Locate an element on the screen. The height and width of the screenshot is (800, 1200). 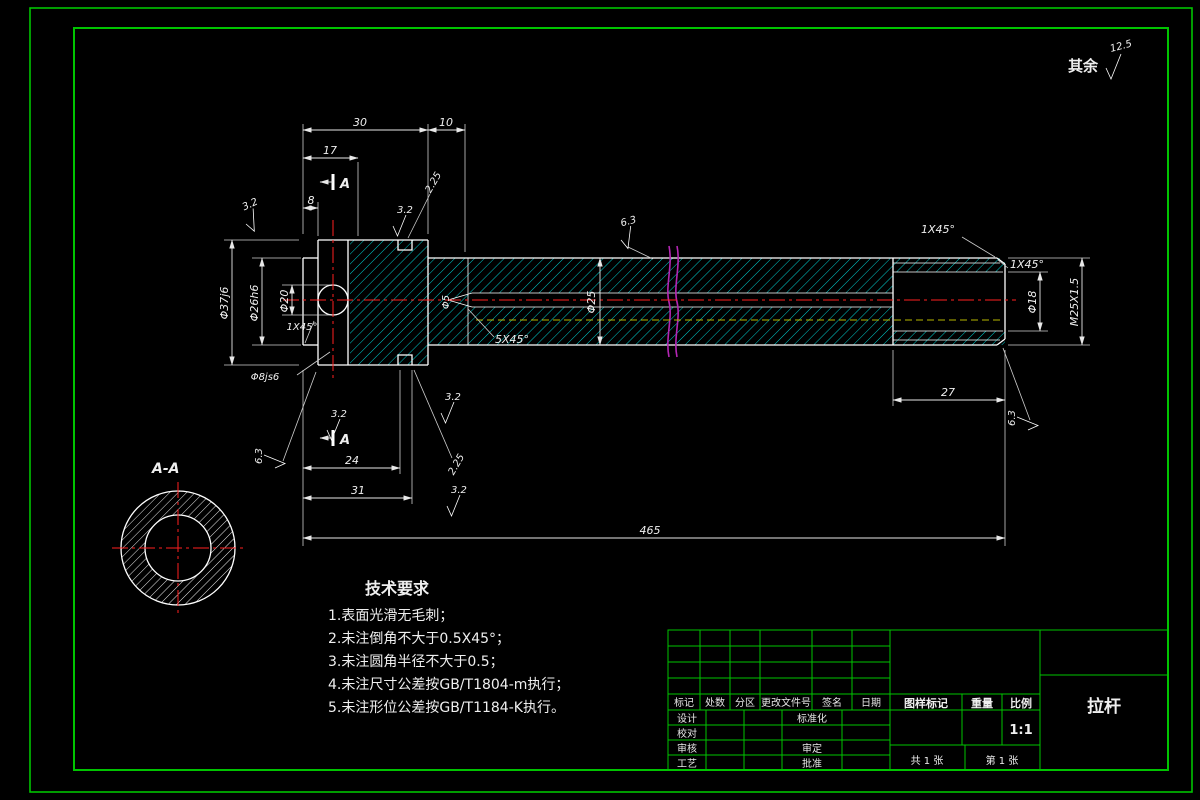
tb-scale-header: 比例 is located at coordinates (1021, 703).